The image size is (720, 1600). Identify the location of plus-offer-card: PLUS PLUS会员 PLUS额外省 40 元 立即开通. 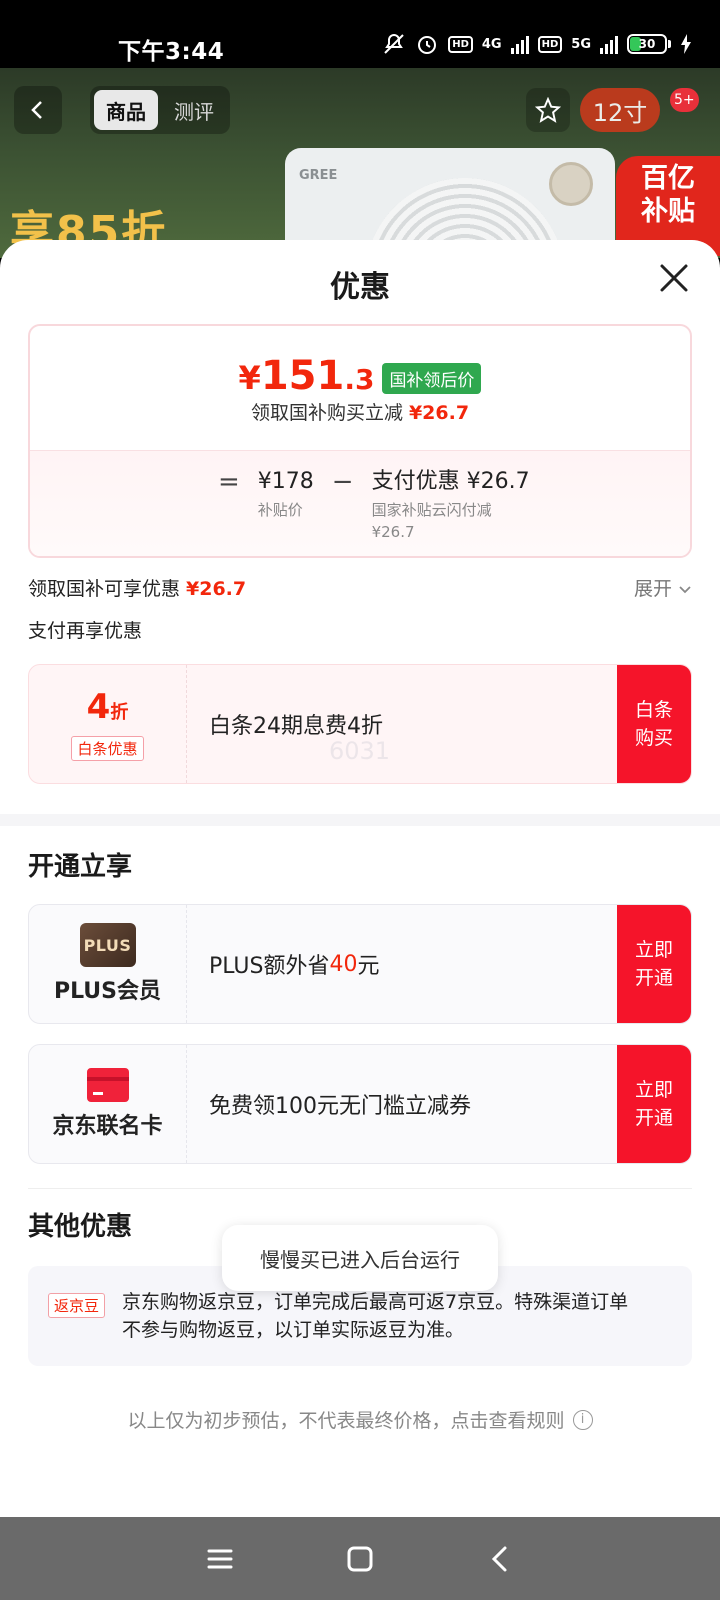
(360, 964).